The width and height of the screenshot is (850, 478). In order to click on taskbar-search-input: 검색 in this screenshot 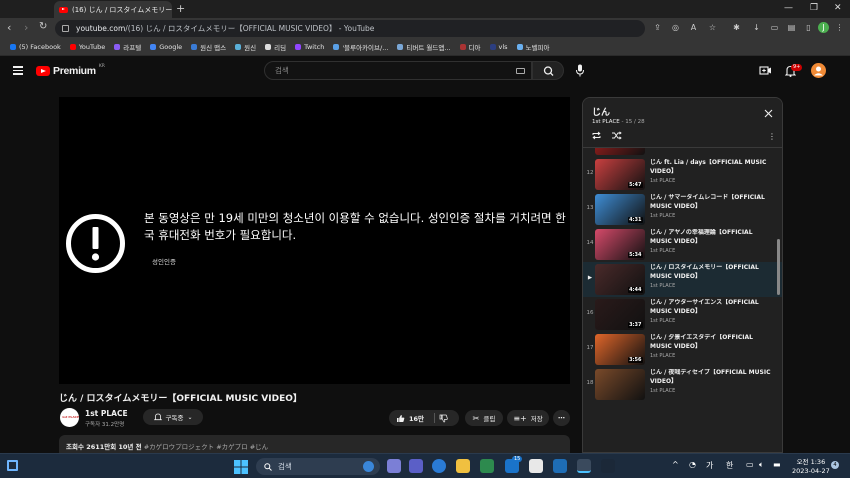, I will do `click(318, 466)`.